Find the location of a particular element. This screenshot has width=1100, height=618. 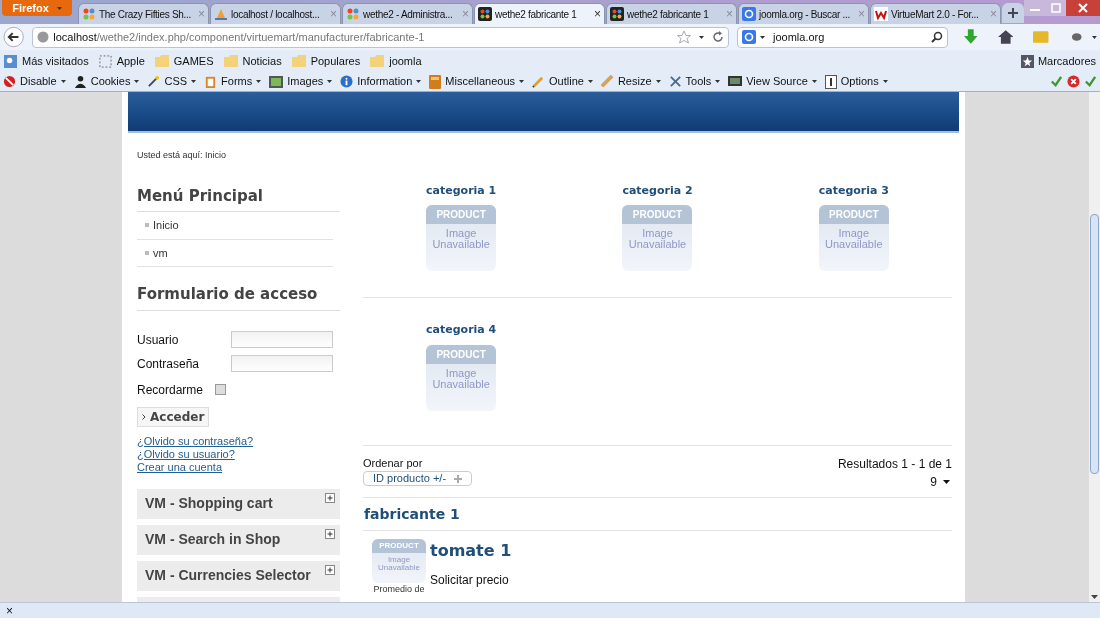

toolbar-menu: Forms is located at coordinates (237, 81).